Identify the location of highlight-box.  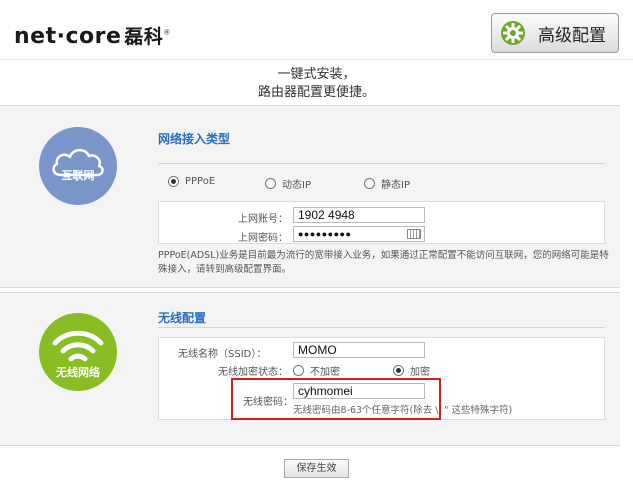
(336, 399).